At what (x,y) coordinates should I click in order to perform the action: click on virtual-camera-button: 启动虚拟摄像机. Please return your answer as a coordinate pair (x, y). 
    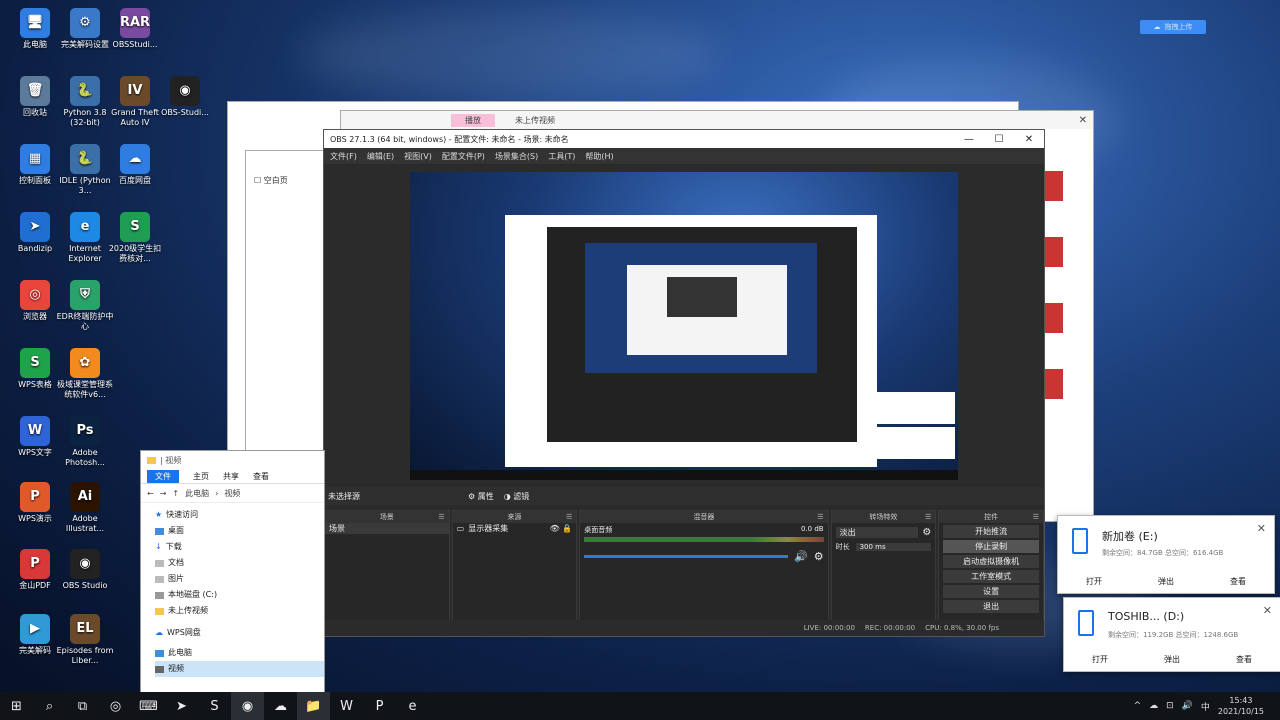
    Looking at the image, I should click on (991, 561).